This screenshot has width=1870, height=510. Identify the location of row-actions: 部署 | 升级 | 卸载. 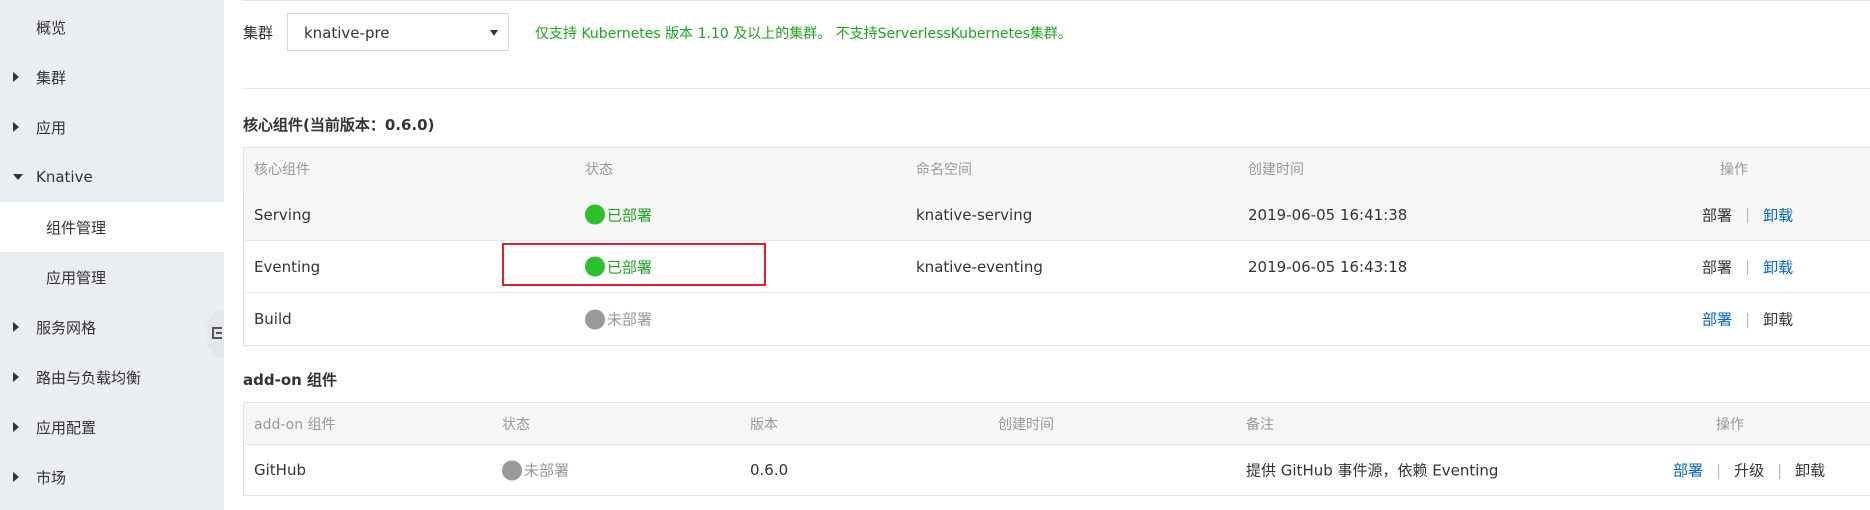
(1749, 470).